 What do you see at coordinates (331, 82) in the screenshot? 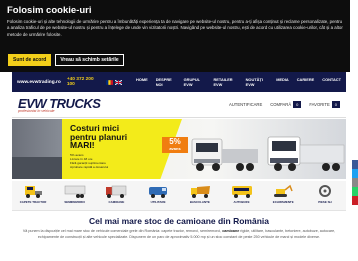
I see `nav-contact: CONTACT` at bounding box center [331, 82].